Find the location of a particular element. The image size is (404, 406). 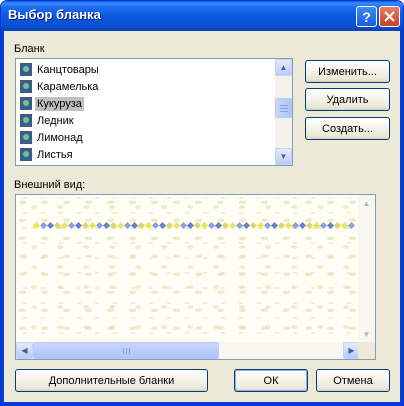

list-item: Канцтовары is located at coordinates (60, 69).